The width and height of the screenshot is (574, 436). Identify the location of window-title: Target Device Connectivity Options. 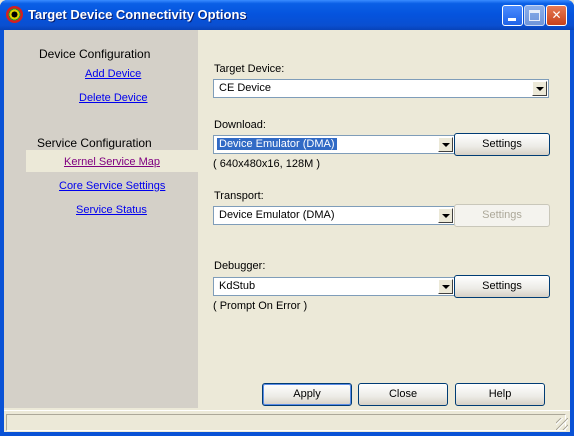
(137, 14).